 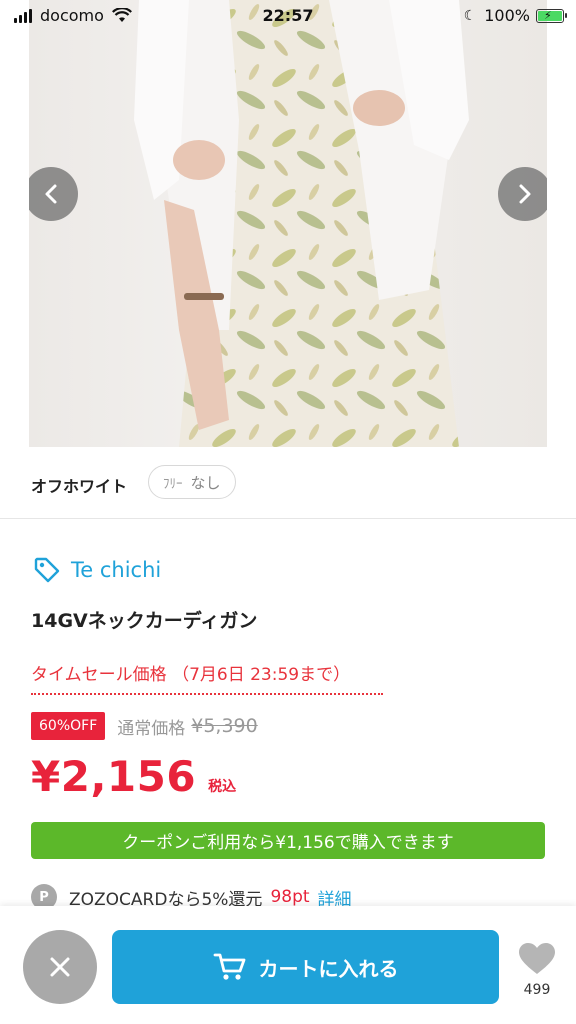 I want to click on size-name: ﾌﾘｰ, so click(x=173, y=484).